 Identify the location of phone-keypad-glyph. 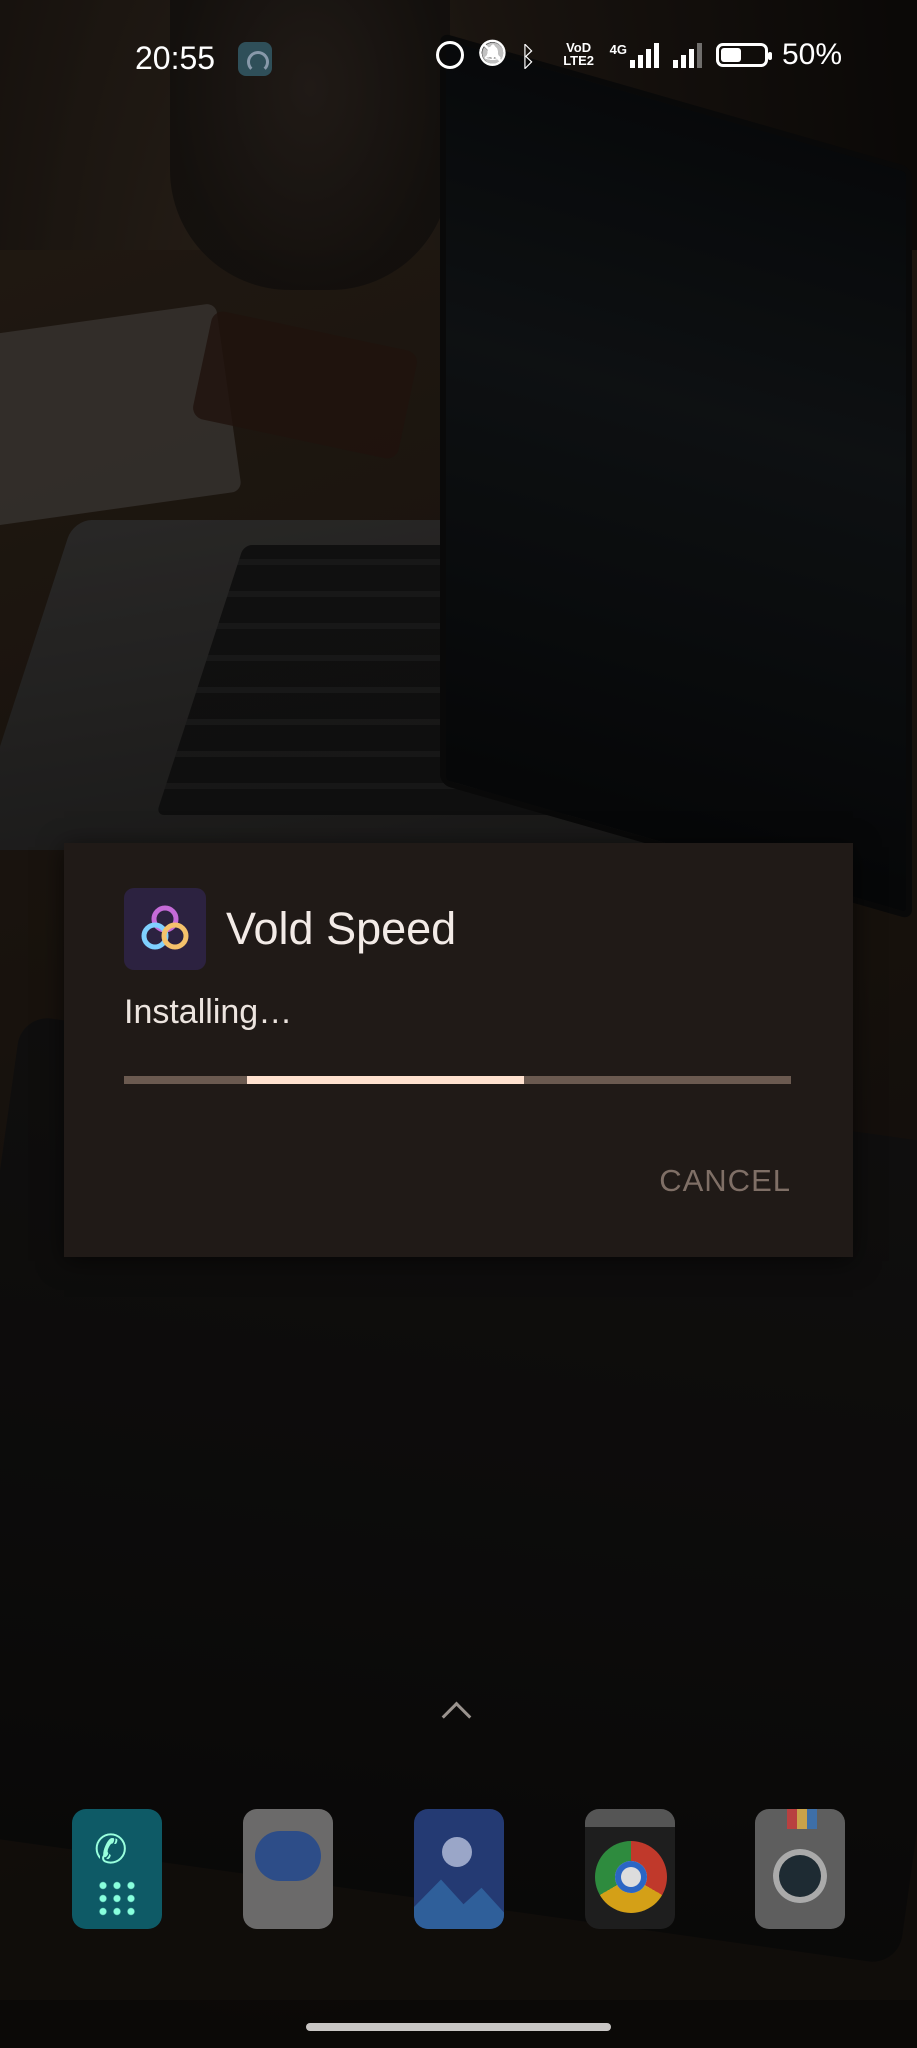
(117, 1899).